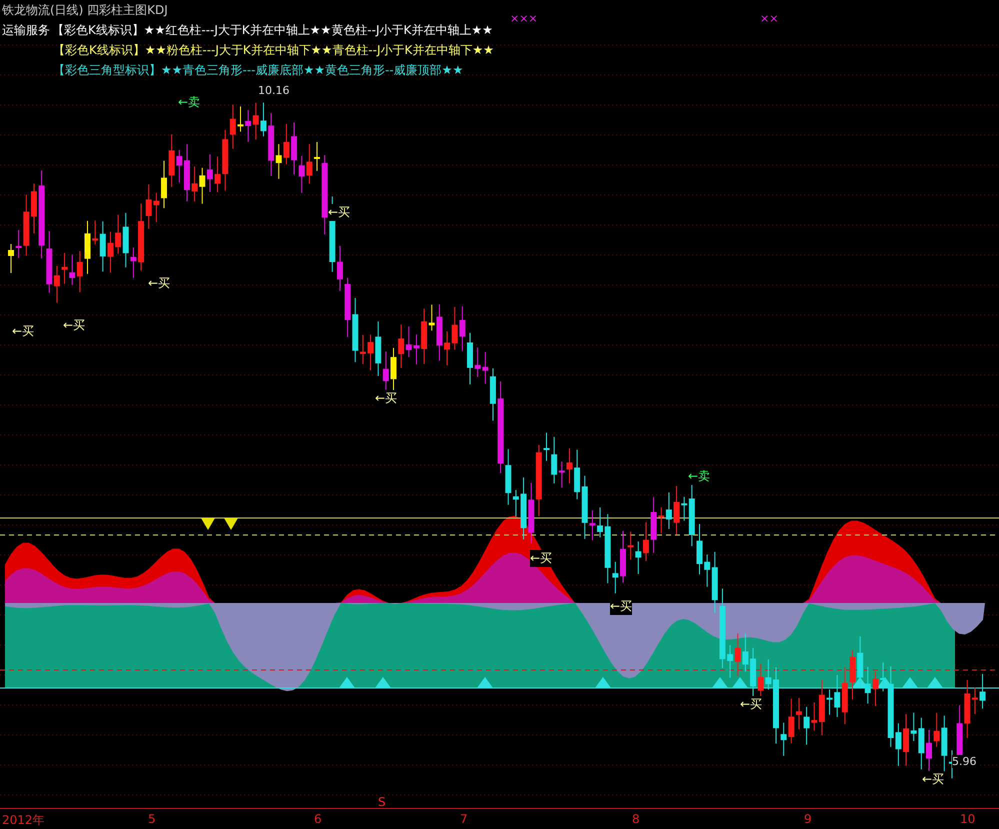 This screenshot has height=829, width=999. Describe the element at coordinates (152, 819) in the screenshot. I see `axis-label: 5` at that location.